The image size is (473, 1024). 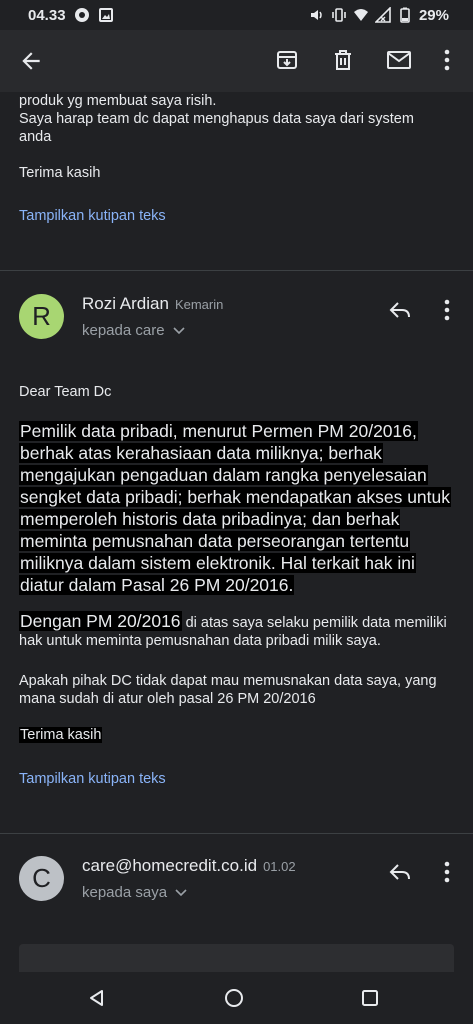 I want to click on message-time: Kemarin, so click(x=199, y=304).